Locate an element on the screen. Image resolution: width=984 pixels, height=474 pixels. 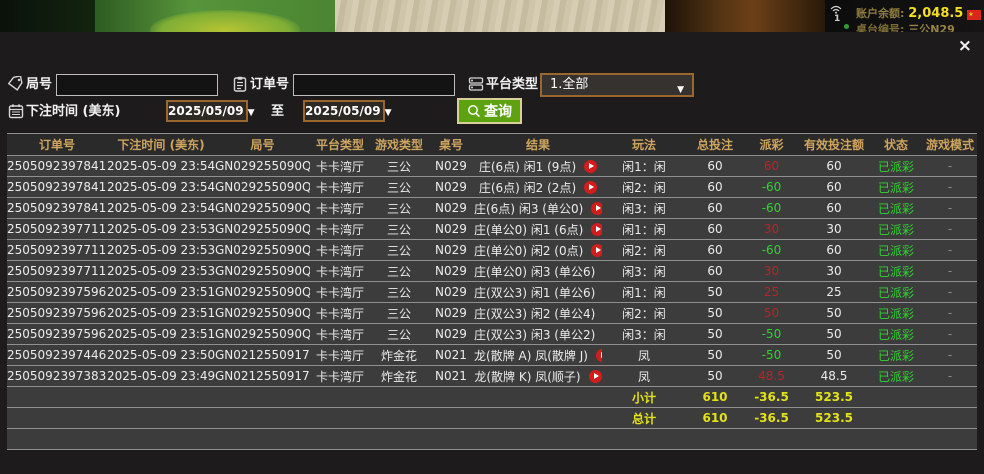
result-text: 庄(单公0) 闲3 (单公6) is located at coordinates (535, 271).